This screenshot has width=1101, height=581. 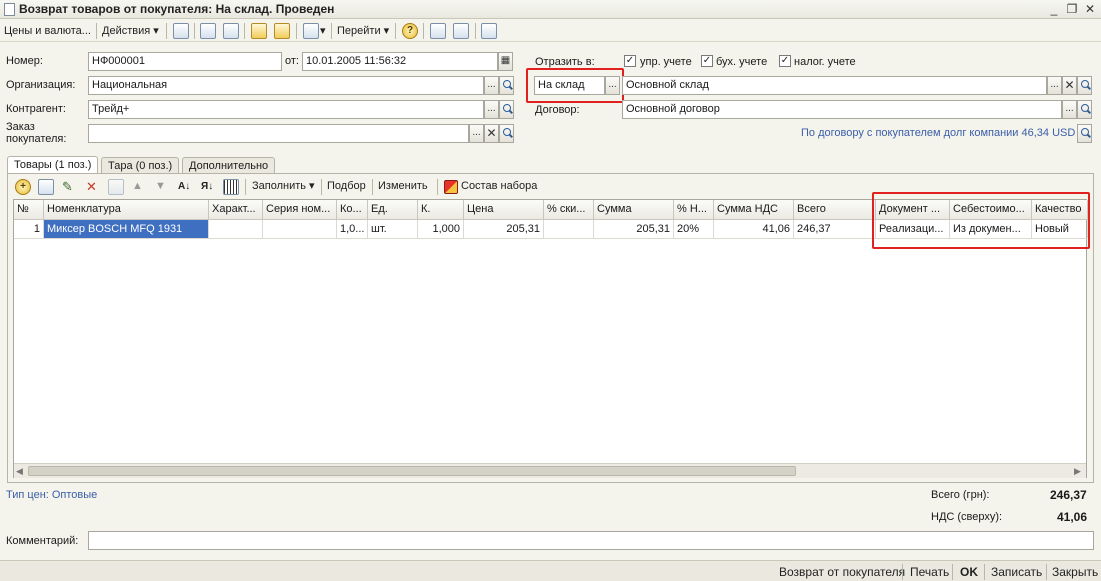 I want to click on end-edit-icon, so click(x=116, y=187).